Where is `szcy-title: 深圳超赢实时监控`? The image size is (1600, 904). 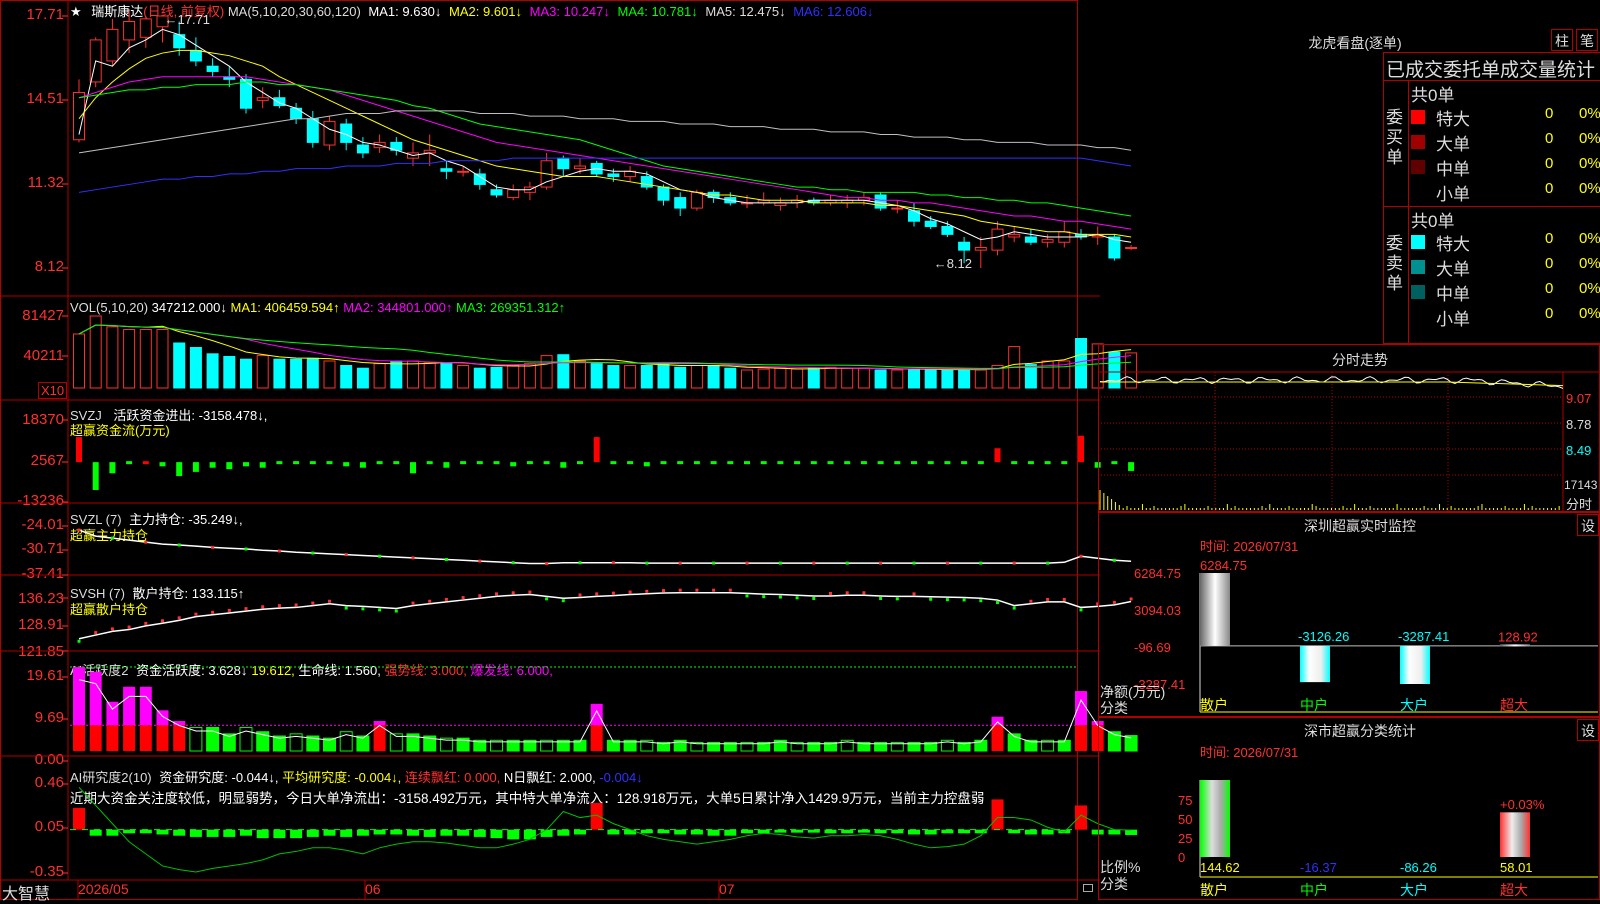 szcy-title: 深圳超赢实时监控 is located at coordinates (1360, 526).